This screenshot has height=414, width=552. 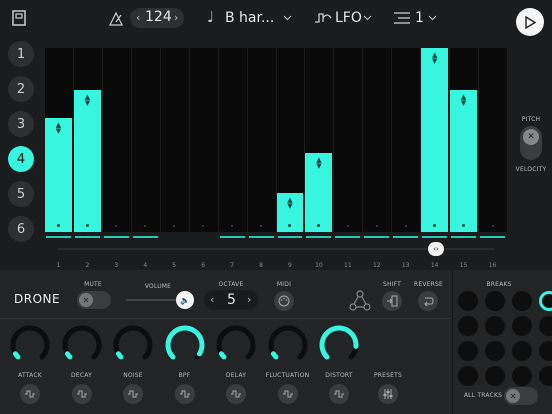 What do you see at coordinates (82, 345) in the screenshot?
I see `knob-decay` at bounding box center [82, 345].